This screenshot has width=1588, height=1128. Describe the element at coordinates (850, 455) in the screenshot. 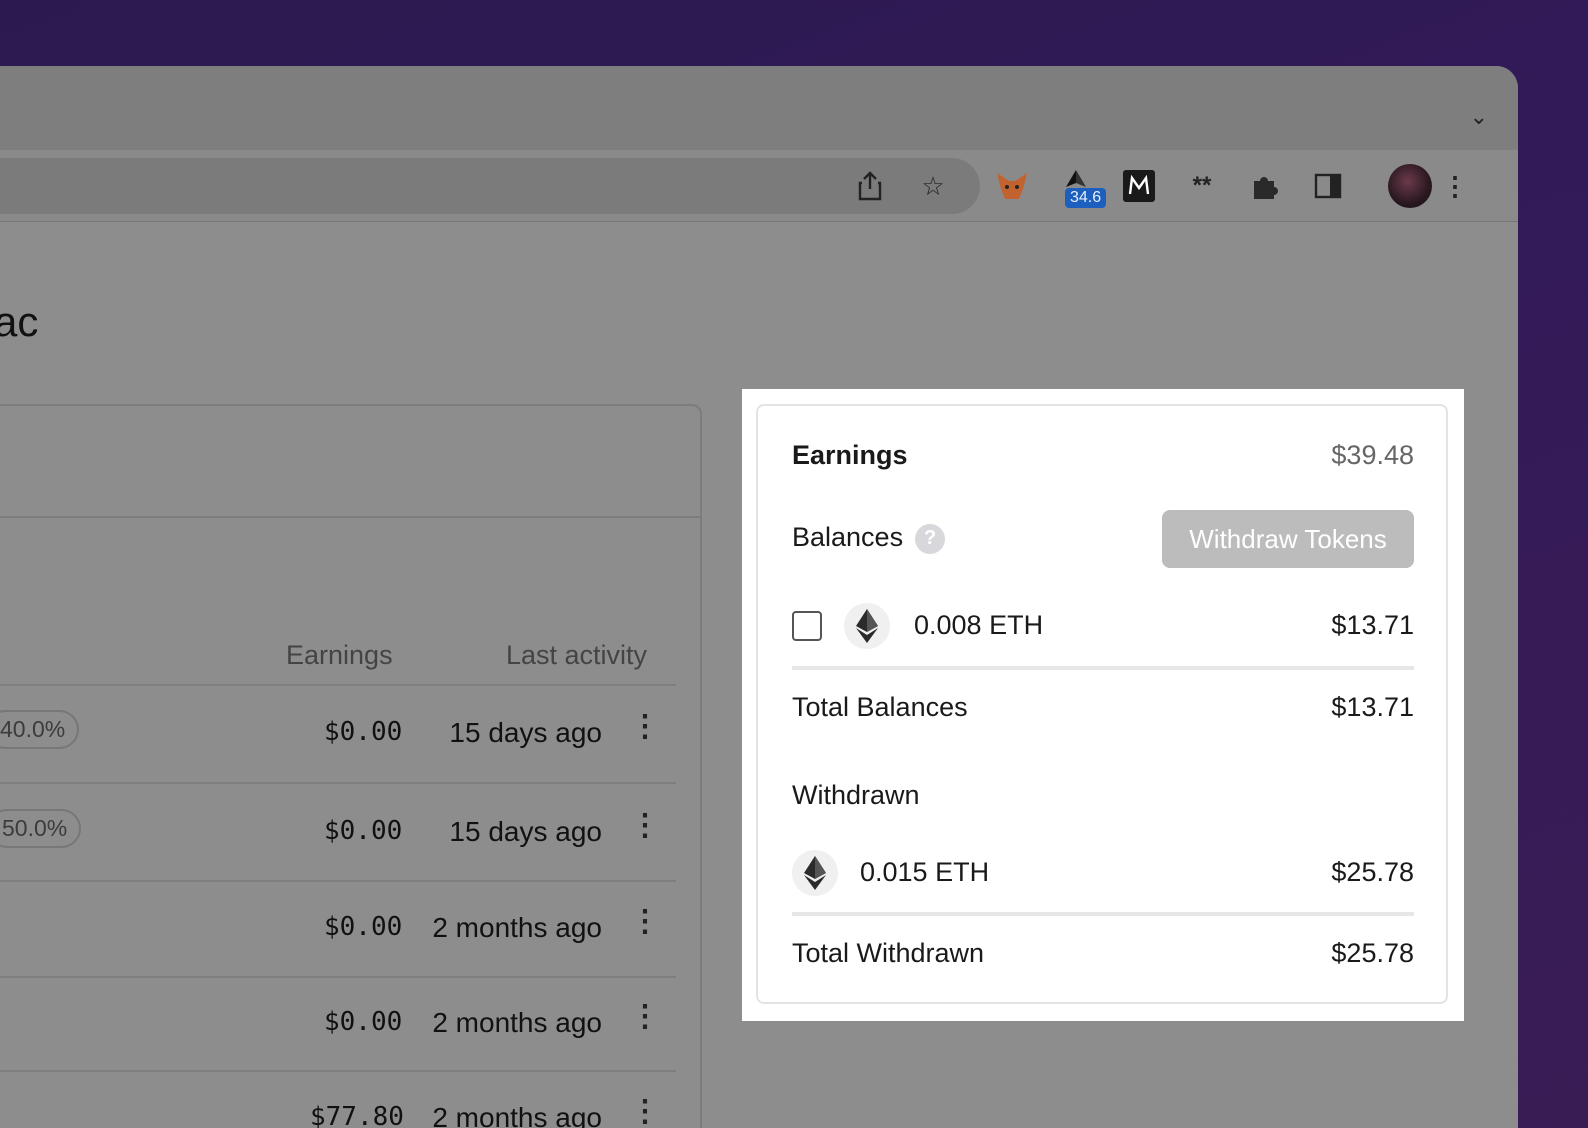

I see `earnings-label: Earnings` at that location.